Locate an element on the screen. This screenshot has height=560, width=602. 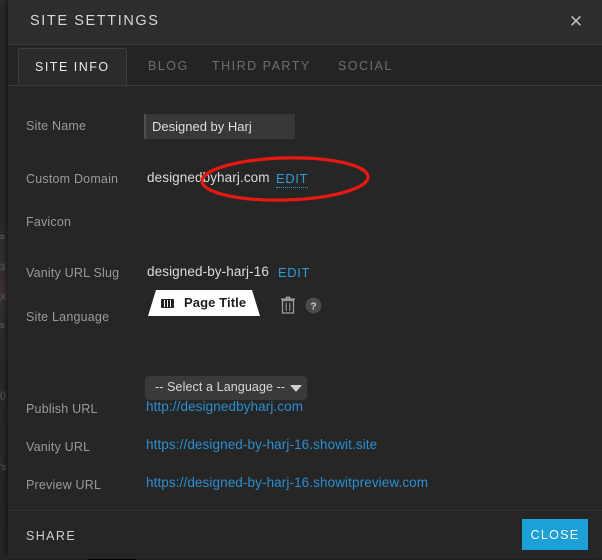
background-sidebar-sliver is located at coordinates (4, 280).